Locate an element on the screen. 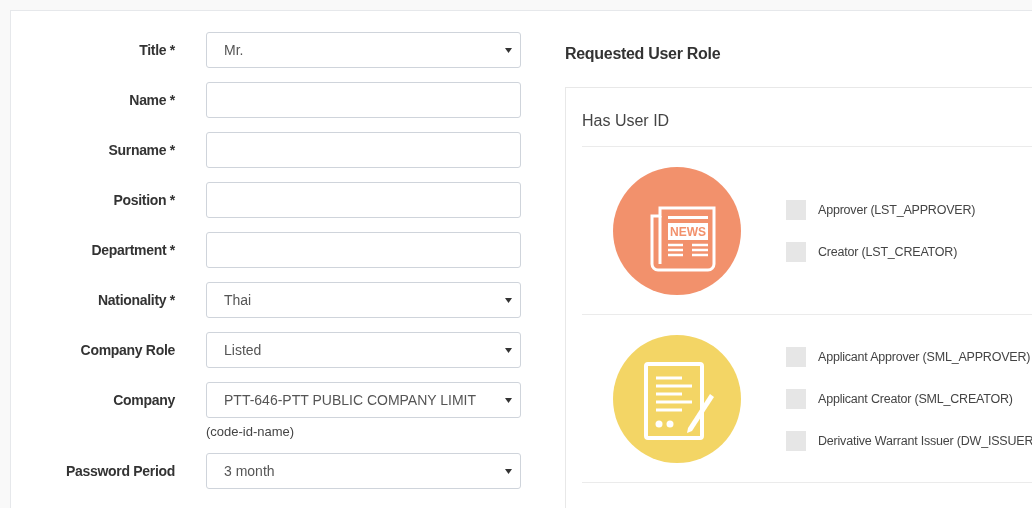  select-field: Mr. is located at coordinates (363, 50).